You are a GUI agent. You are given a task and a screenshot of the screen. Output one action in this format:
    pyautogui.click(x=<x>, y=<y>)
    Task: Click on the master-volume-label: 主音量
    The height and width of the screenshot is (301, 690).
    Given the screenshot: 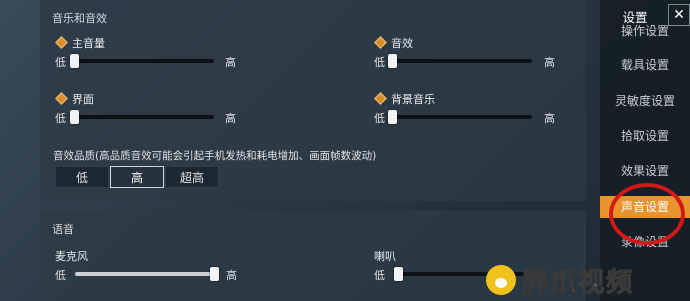 What is the action you would take?
    pyautogui.click(x=88, y=43)
    